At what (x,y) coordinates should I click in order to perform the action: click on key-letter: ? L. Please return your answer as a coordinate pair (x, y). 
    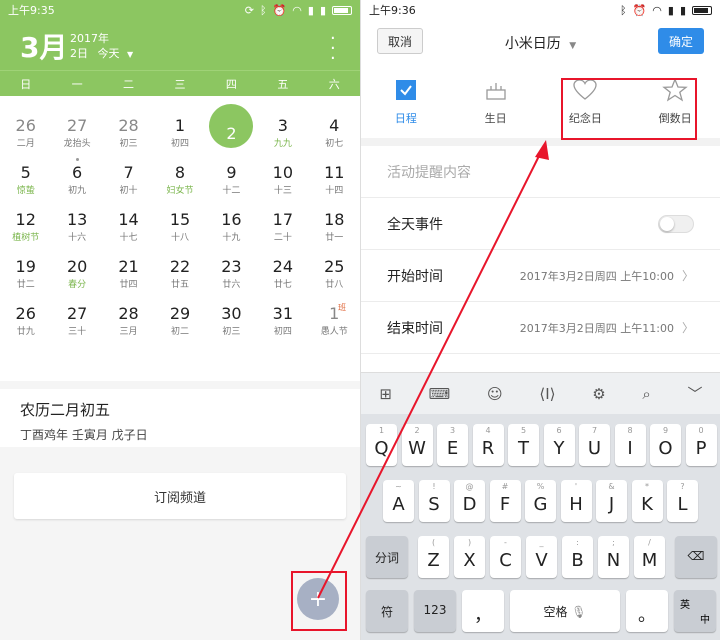
    Looking at the image, I should click on (682, 501).